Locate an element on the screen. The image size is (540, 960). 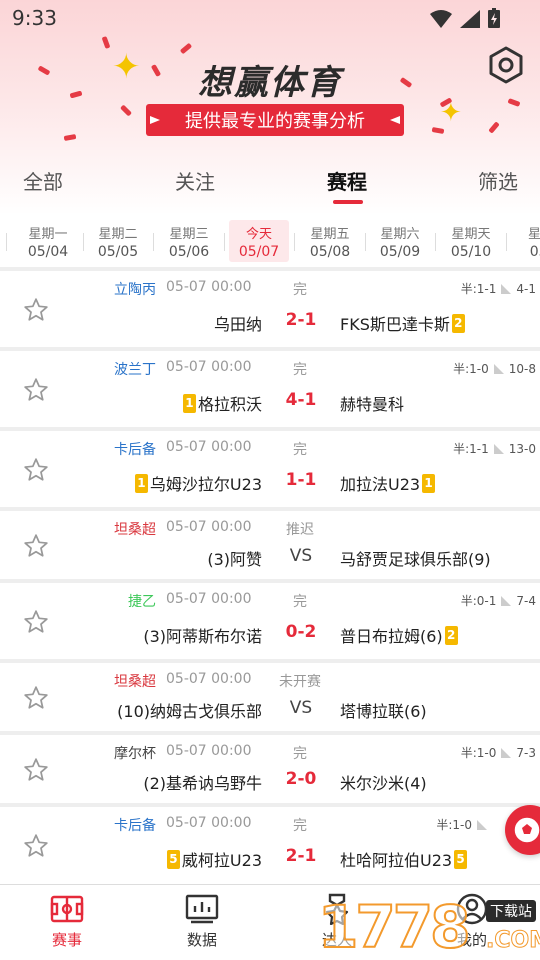
gear-icon is located at coordinates (506, 65).